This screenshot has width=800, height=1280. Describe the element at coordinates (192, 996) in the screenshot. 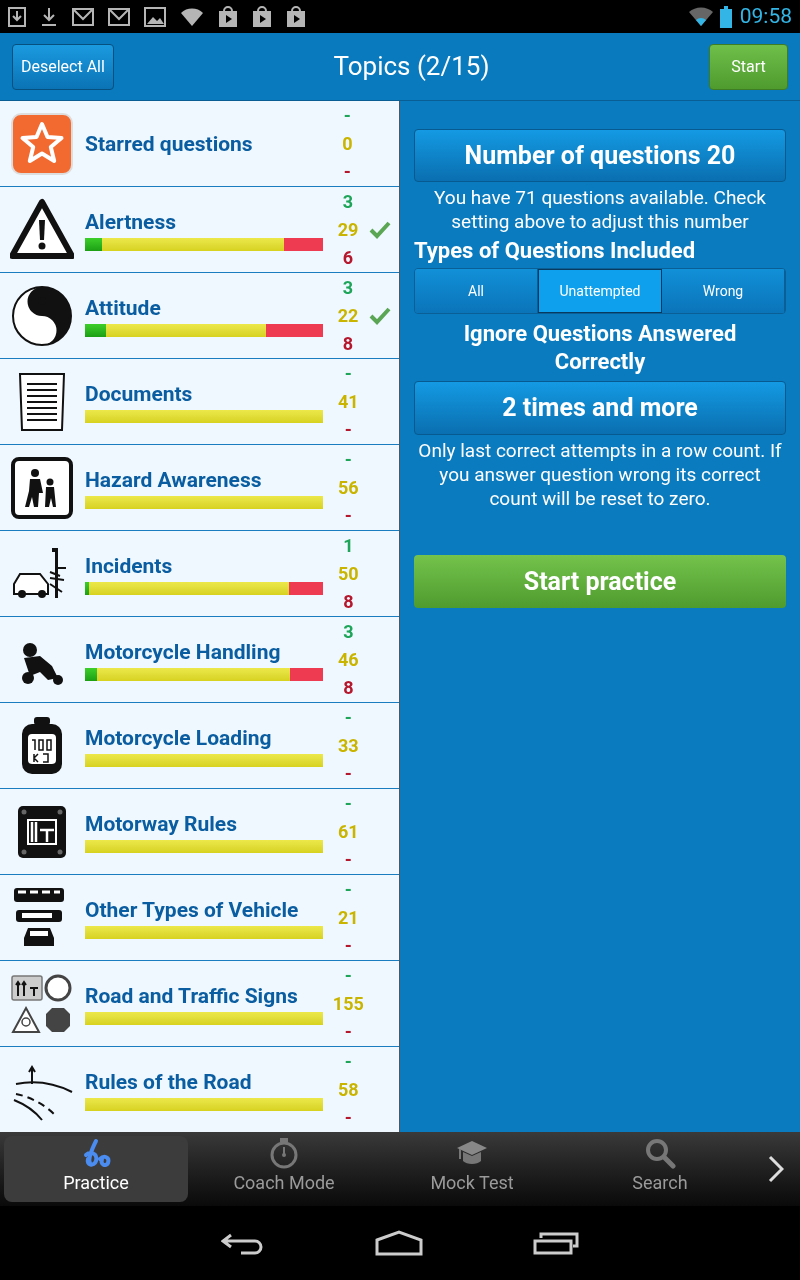

I see `topic-name: Road and Traffic Signs` at that location.